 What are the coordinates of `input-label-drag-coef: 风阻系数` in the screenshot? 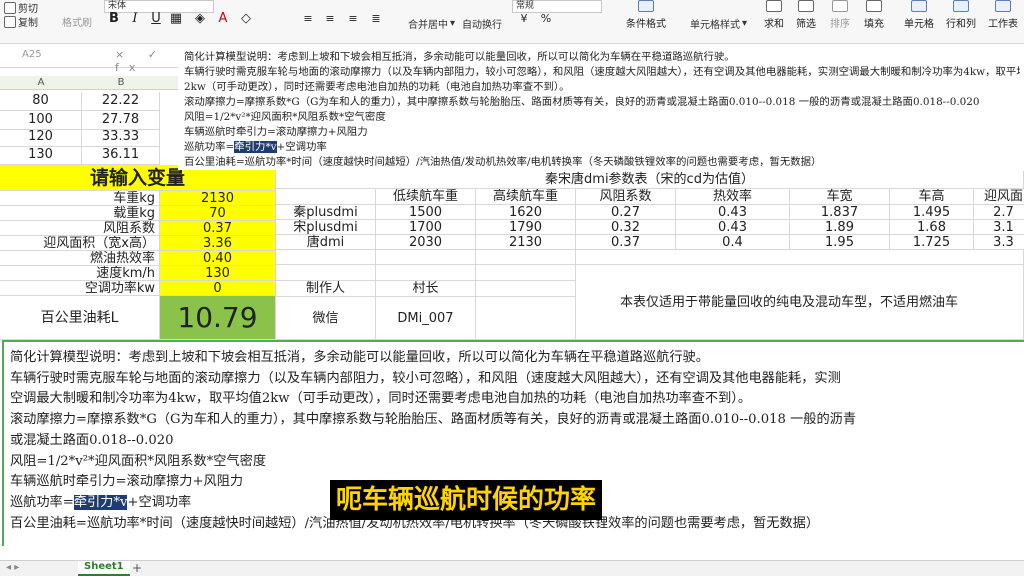 It's located at (80, 228).